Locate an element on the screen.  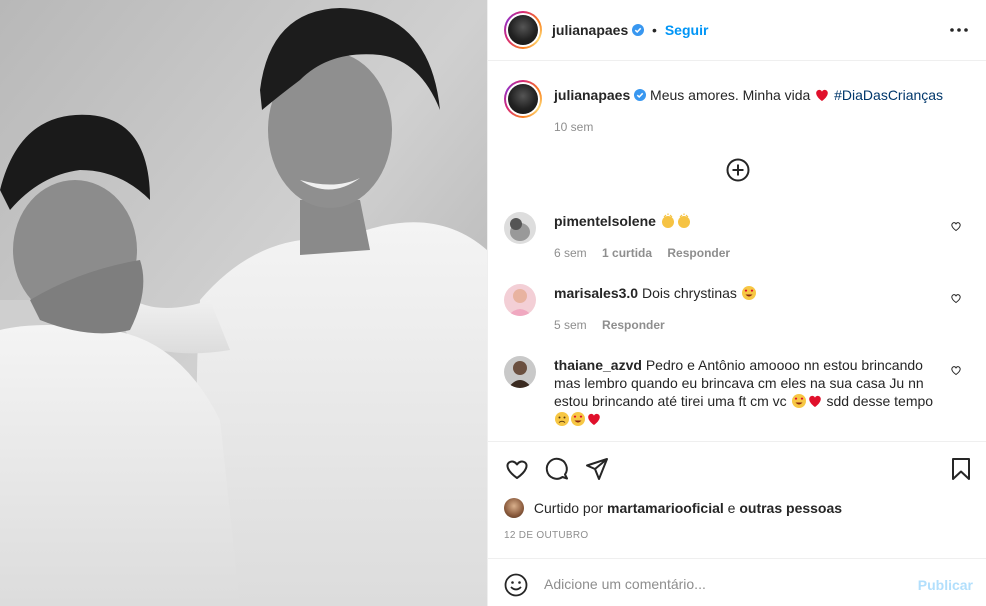
comment-username: marisales3.0 is located at coordinates (596, 293).